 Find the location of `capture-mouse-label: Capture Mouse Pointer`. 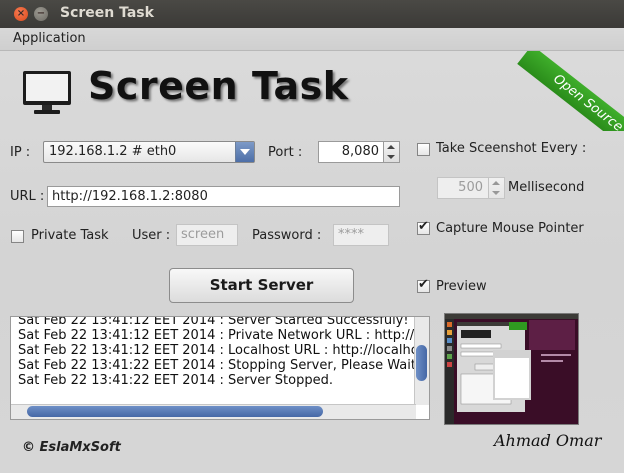

capture-mouse-label: Capture Mouse Pointer is located at coordinates (510, 228).